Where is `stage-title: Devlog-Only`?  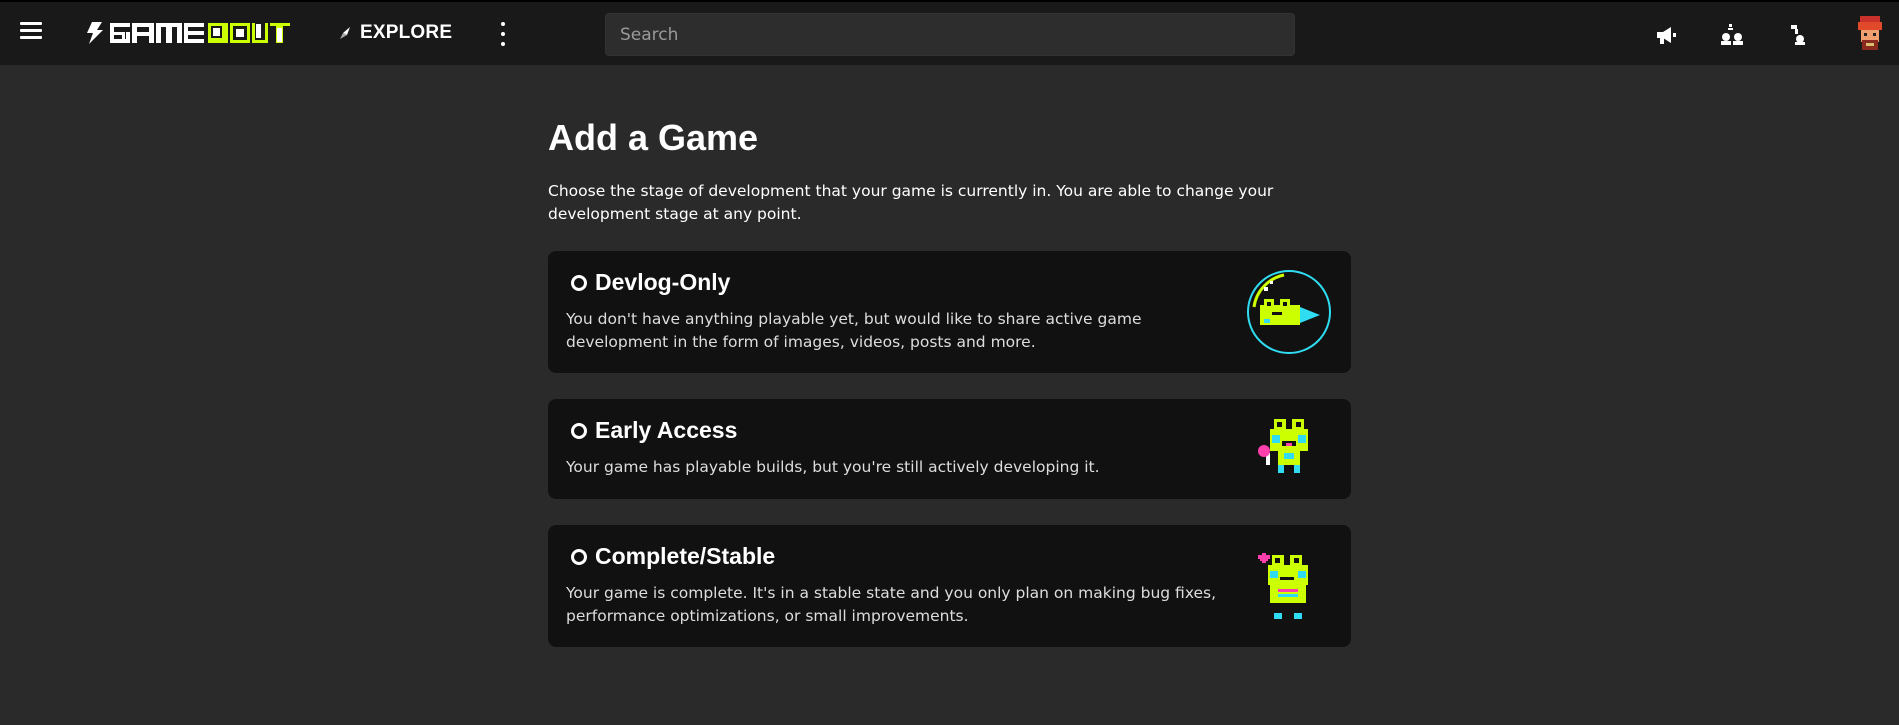 stage-title: Devlog-Only is located at coordinates (663, 282).